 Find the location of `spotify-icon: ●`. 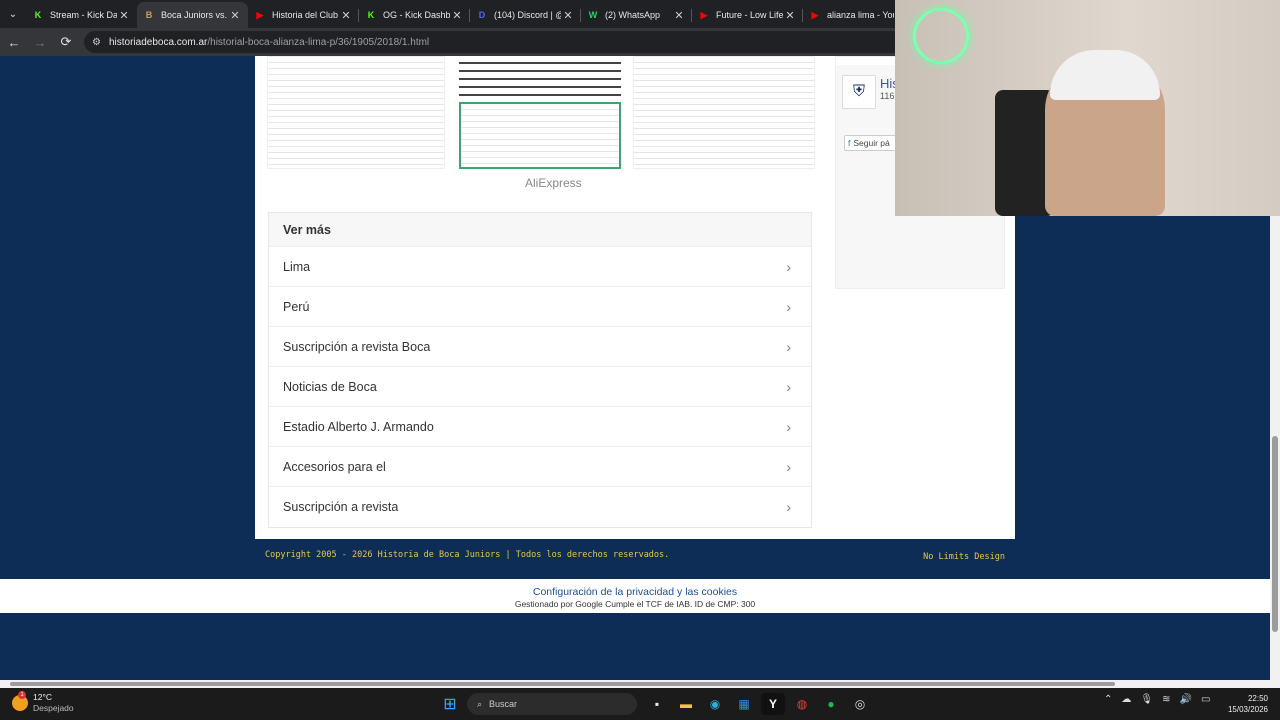

spotify-icon: ● is located at coordinates (831, 704).